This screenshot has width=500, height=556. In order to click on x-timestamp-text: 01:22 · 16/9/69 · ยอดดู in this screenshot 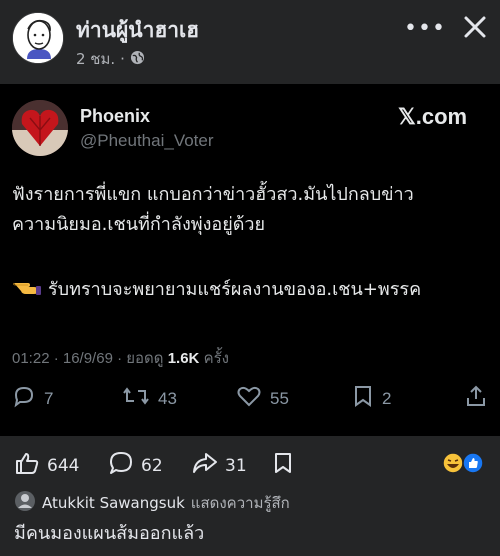, I will do `click(88, 358)`.